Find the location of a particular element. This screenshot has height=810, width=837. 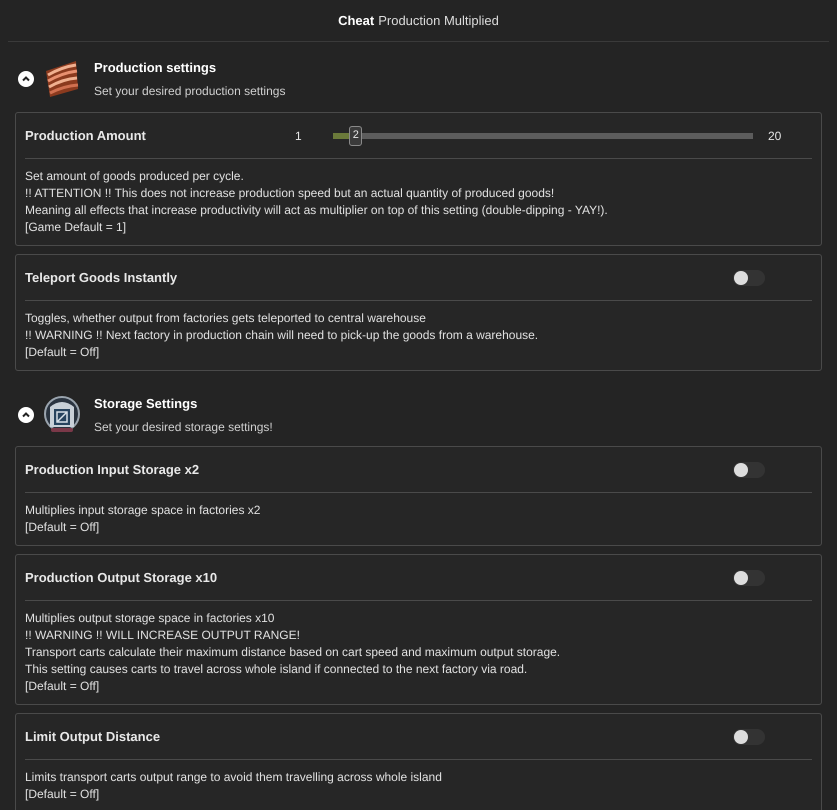

description-line: Set amount of goods produced per cycle. is located at coordinates (135, 176).